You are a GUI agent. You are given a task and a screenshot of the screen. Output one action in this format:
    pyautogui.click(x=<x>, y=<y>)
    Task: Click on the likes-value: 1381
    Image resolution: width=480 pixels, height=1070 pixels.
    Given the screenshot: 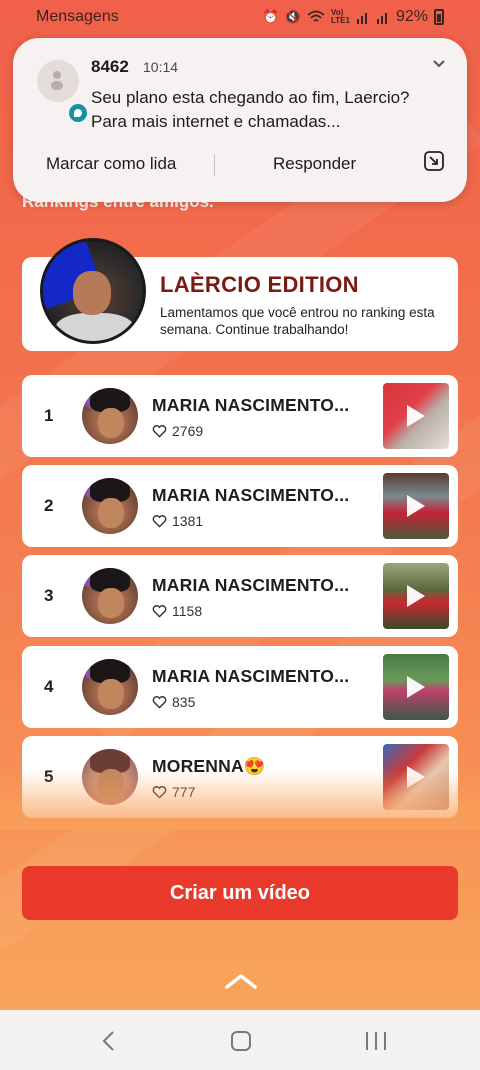 What is the action you would take?
    pyautogui.click(x=188, y=521)
    